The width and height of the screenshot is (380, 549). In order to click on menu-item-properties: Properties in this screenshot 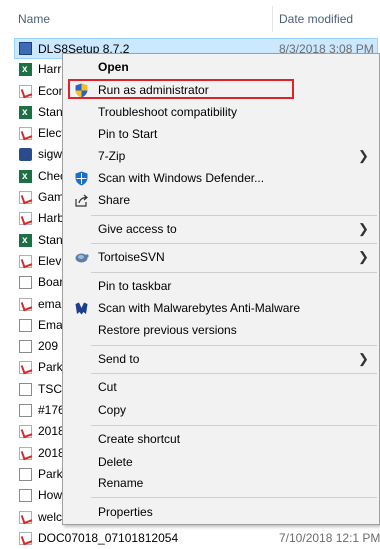, I will do `click(221, 512)`.